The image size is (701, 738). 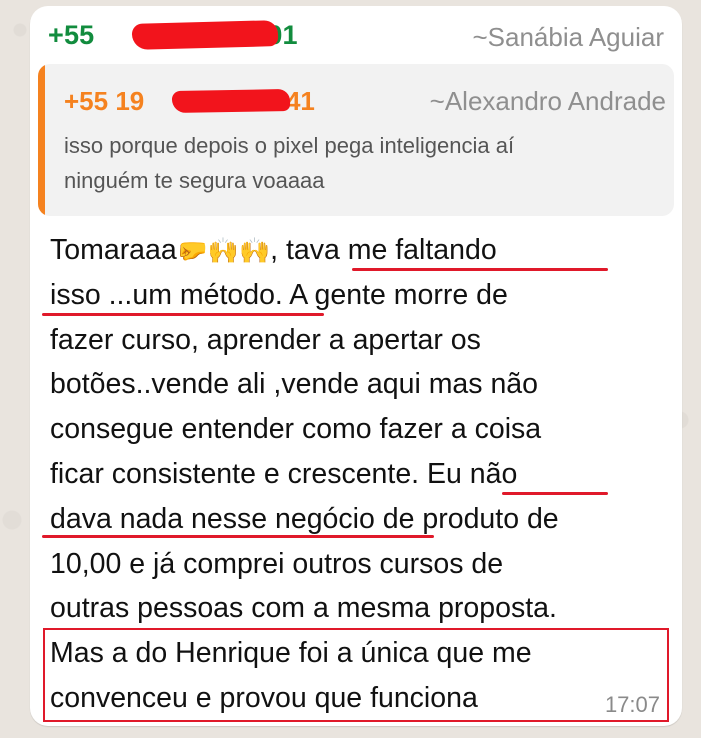 I want to click on message-line: isso ...um método. A gente morre de, so click(x=279, y=294).